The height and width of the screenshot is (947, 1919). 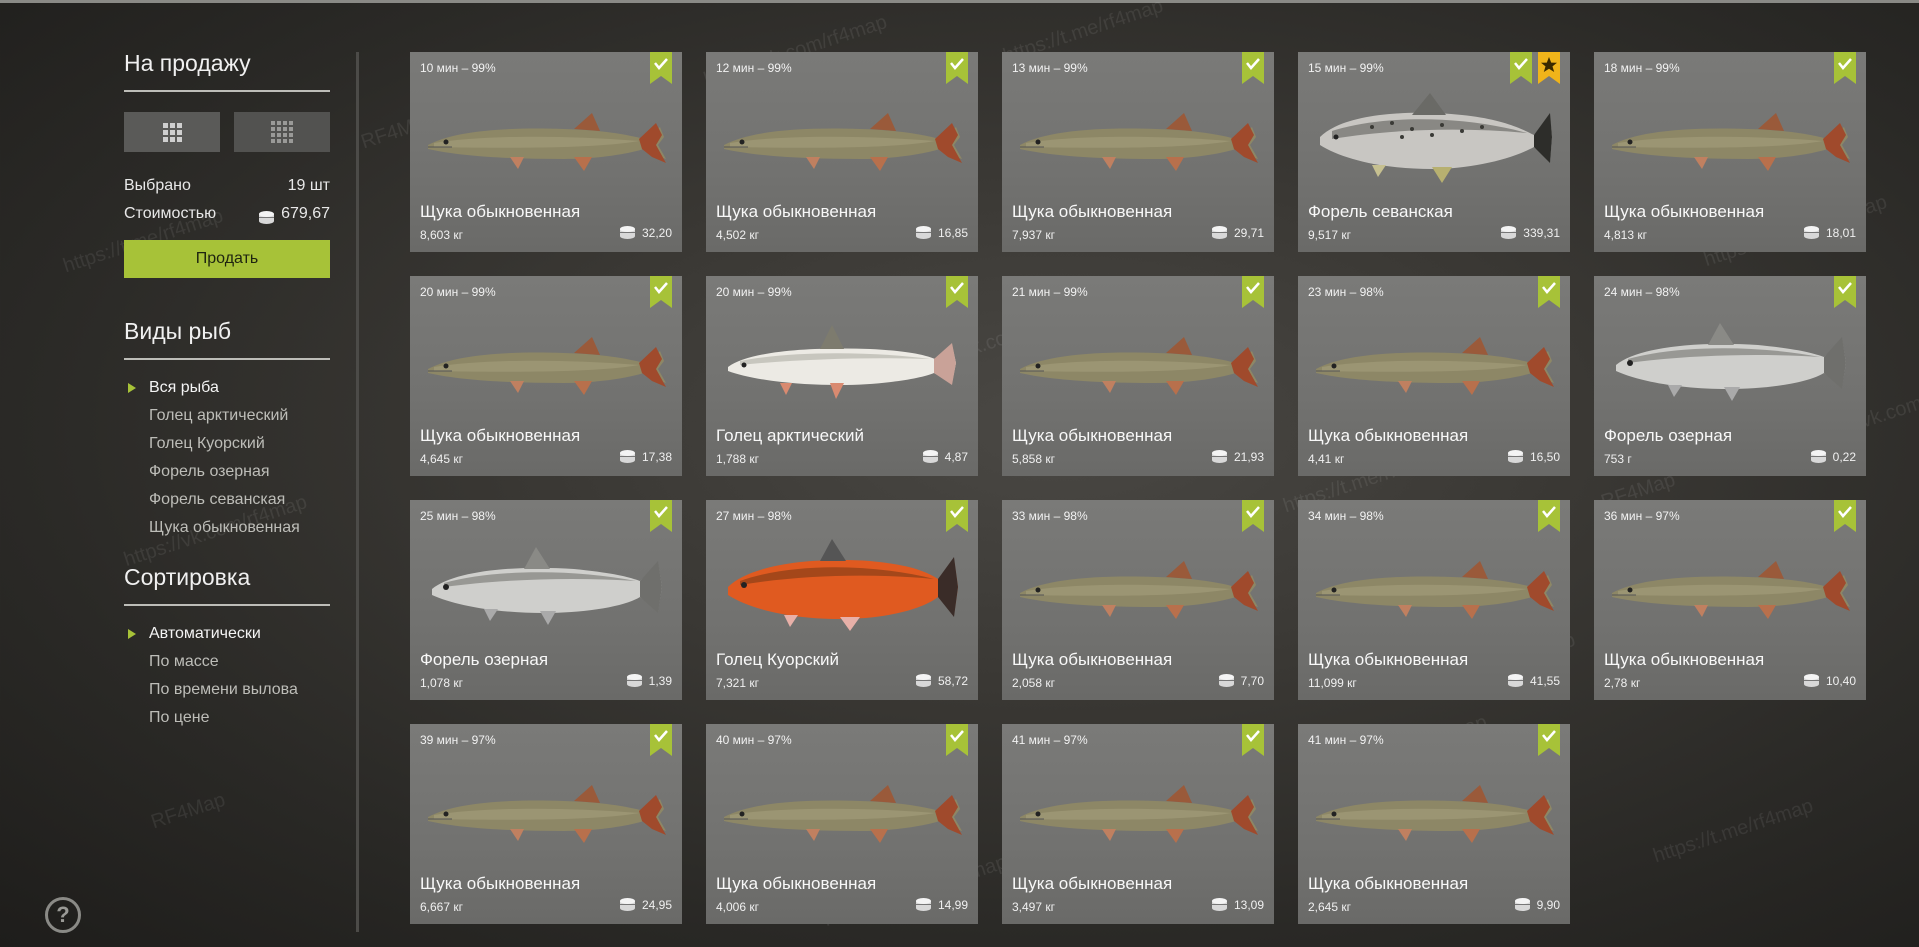 I want to click on fish-card: 27 мин – 98% Голец Куорский 7,321 кг 58,72, so click(x=842, y=600).